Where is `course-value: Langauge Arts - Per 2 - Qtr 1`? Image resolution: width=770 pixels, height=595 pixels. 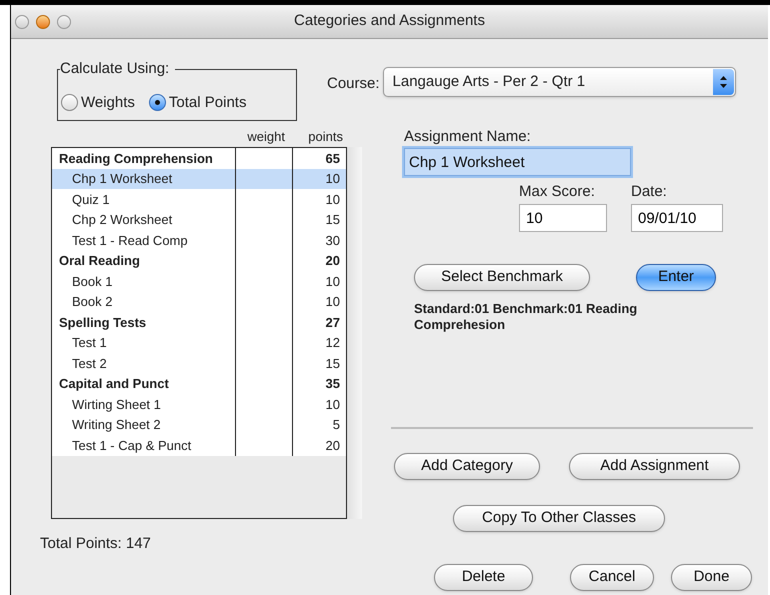 course-value: Langauge Arts - Per 2 - Qtr 1 is located at coordinates (489, 82).